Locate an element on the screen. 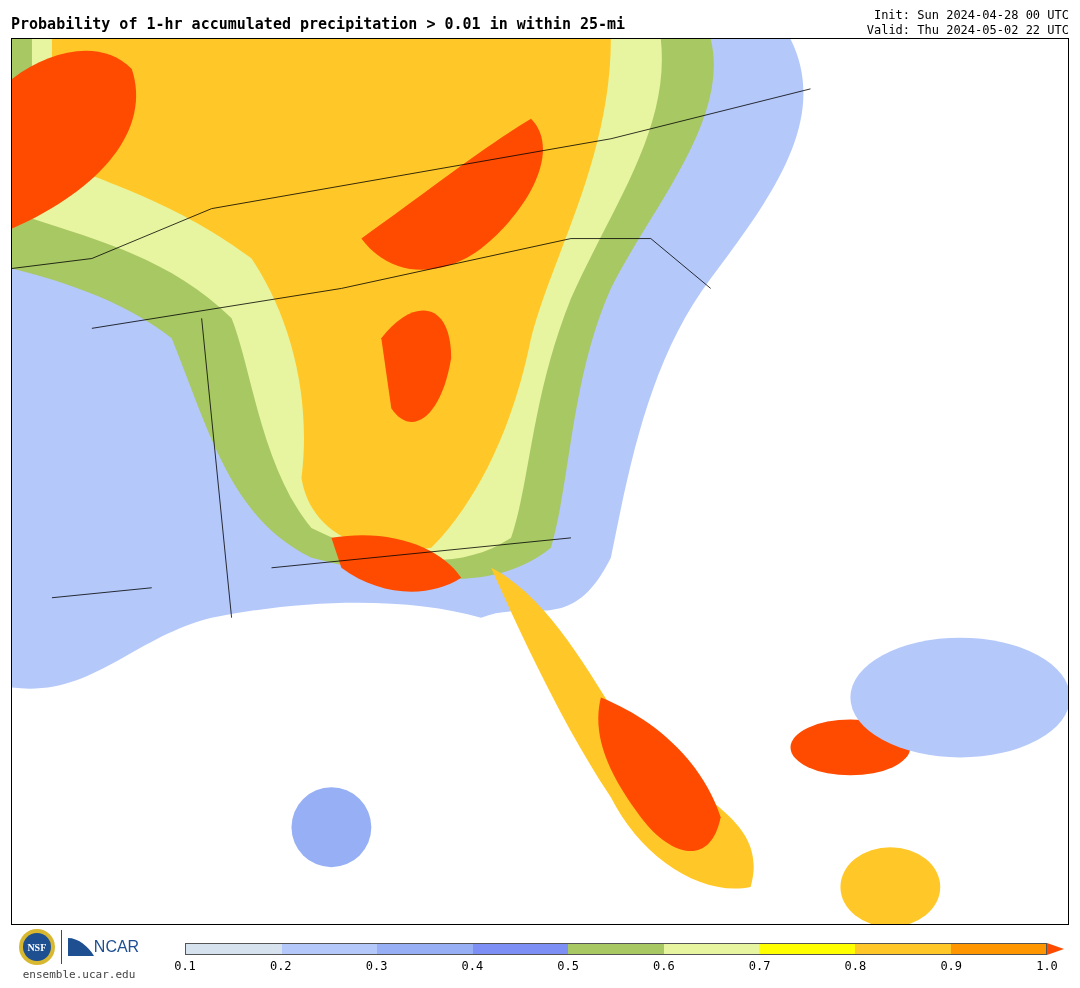  colorbar-tick-label: 0.2 is located at coordinates (280, 966).